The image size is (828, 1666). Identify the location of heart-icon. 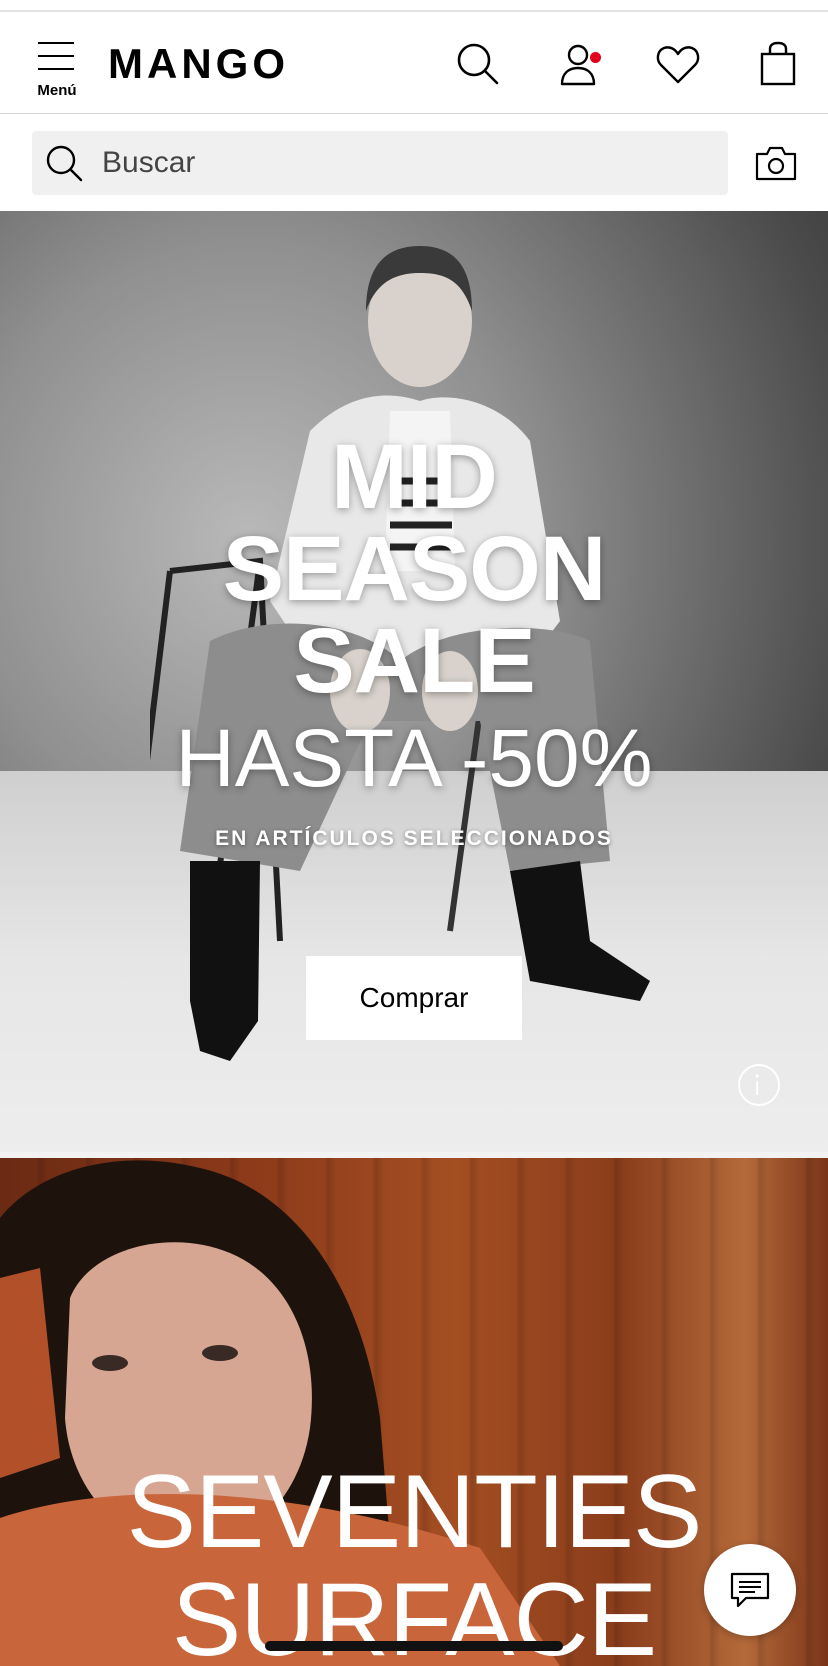
(678, 64).